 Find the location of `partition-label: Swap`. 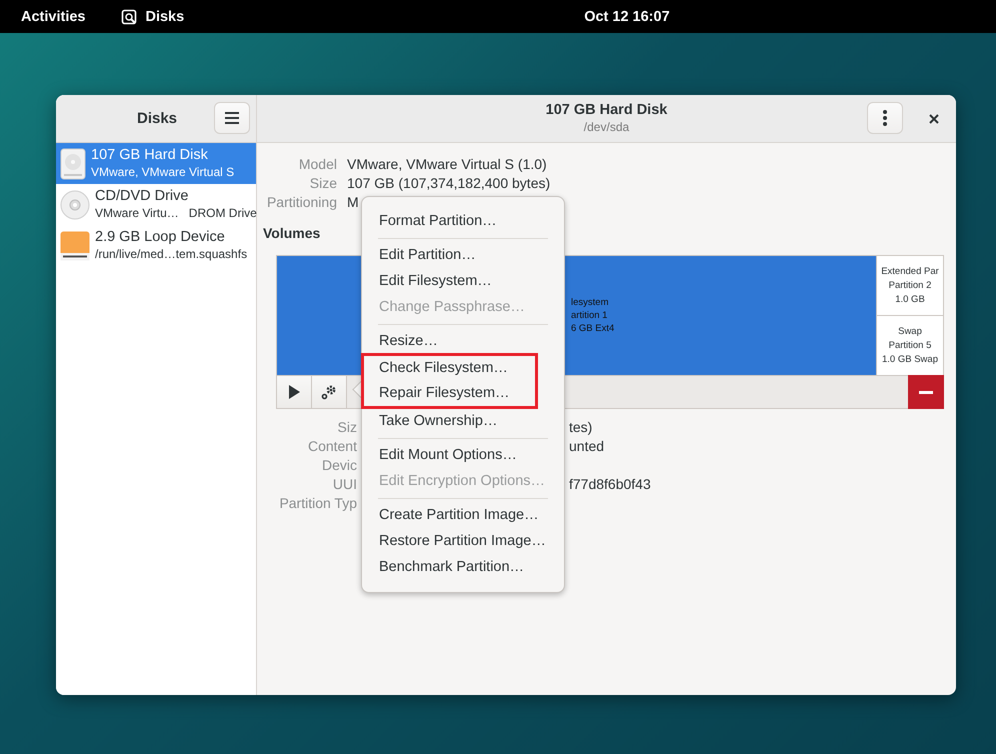

partition-label: Swap is located at coordinates (910, 331).